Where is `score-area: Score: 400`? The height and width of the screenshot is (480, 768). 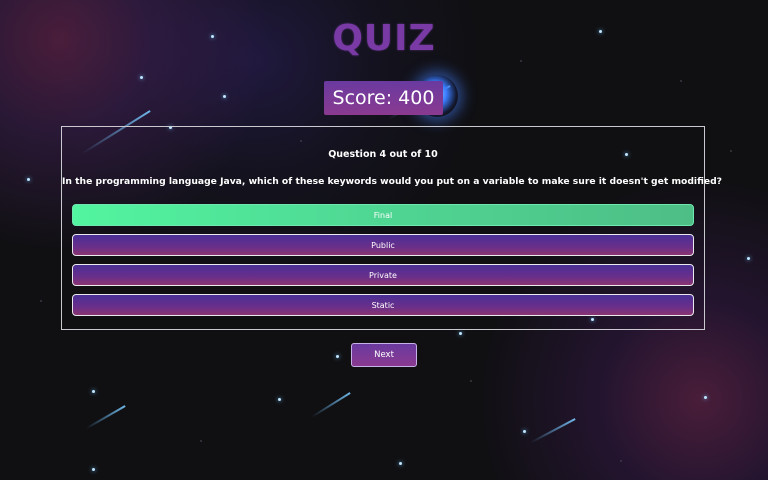 score-area: Score: 400 is located at coordinates (391, 96).